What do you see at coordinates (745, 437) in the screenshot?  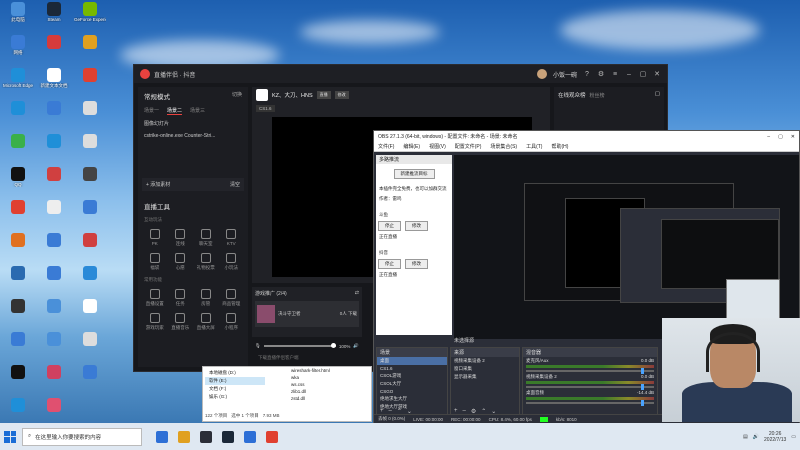 I see `network-icon: ▤` at bounding box center [745, 437].